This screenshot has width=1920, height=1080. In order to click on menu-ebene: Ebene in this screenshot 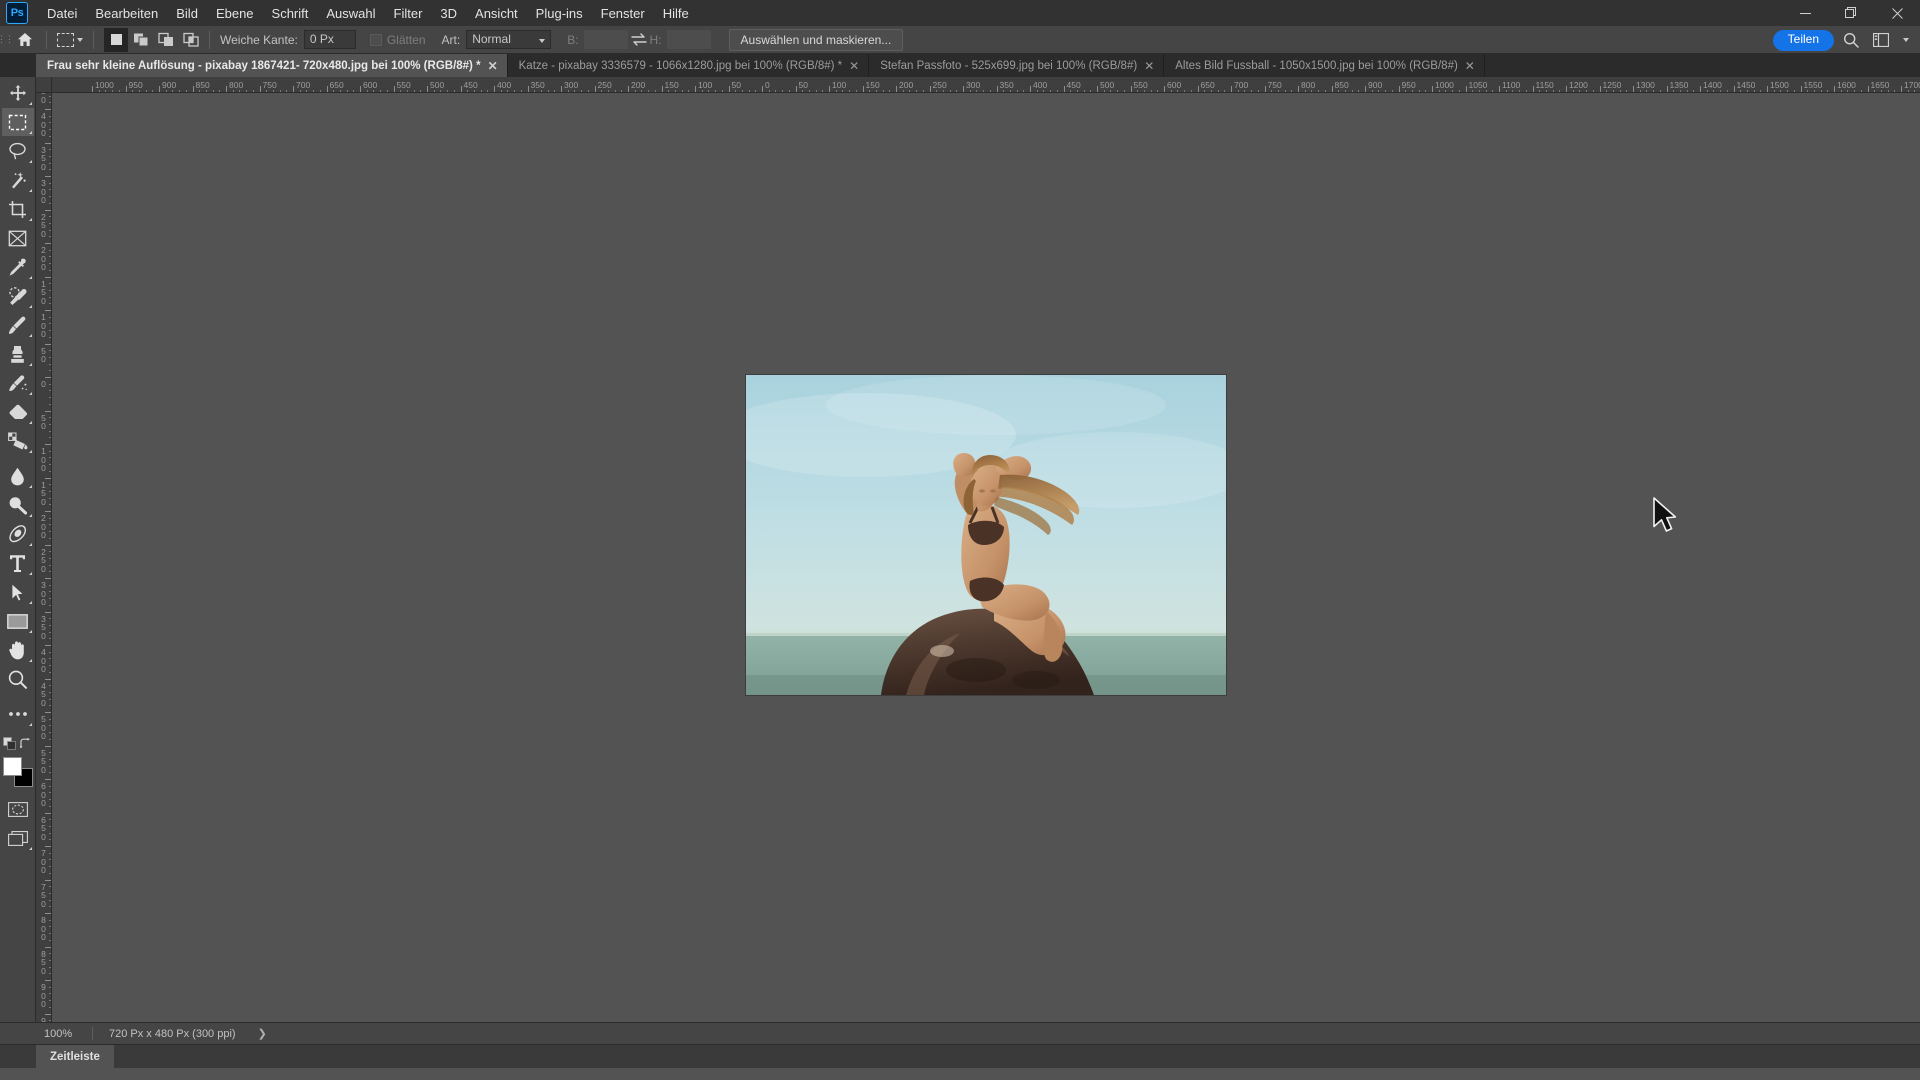, I will do `click(235, 13)`.